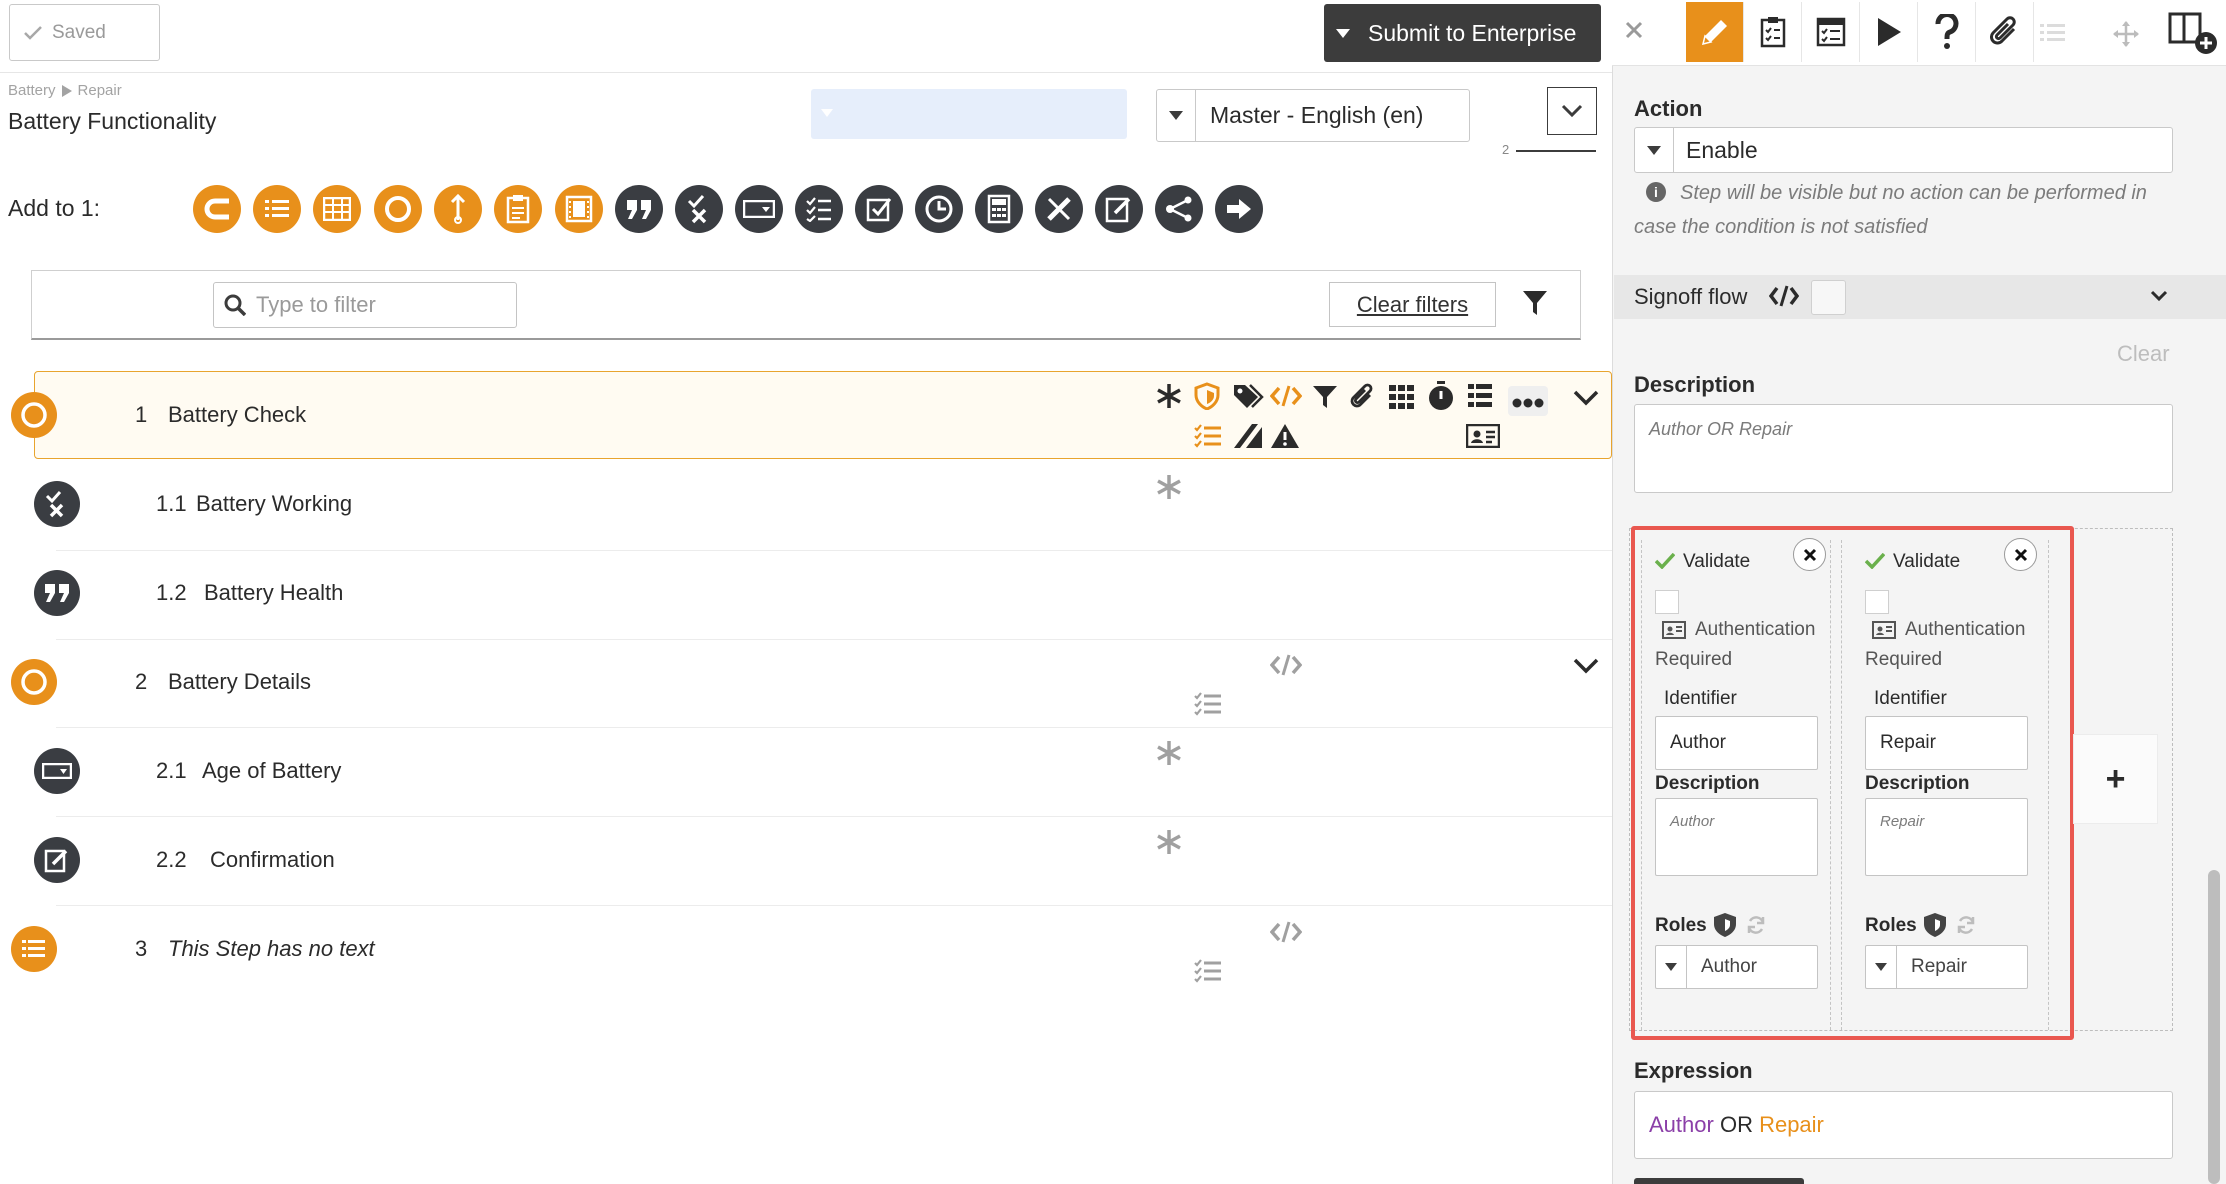 This screenshot has width=2226, height=1184. What do you see at coordinates (1634, 30) in the screenshot?
I see `close-icon` at bounding box center [1634, 30].